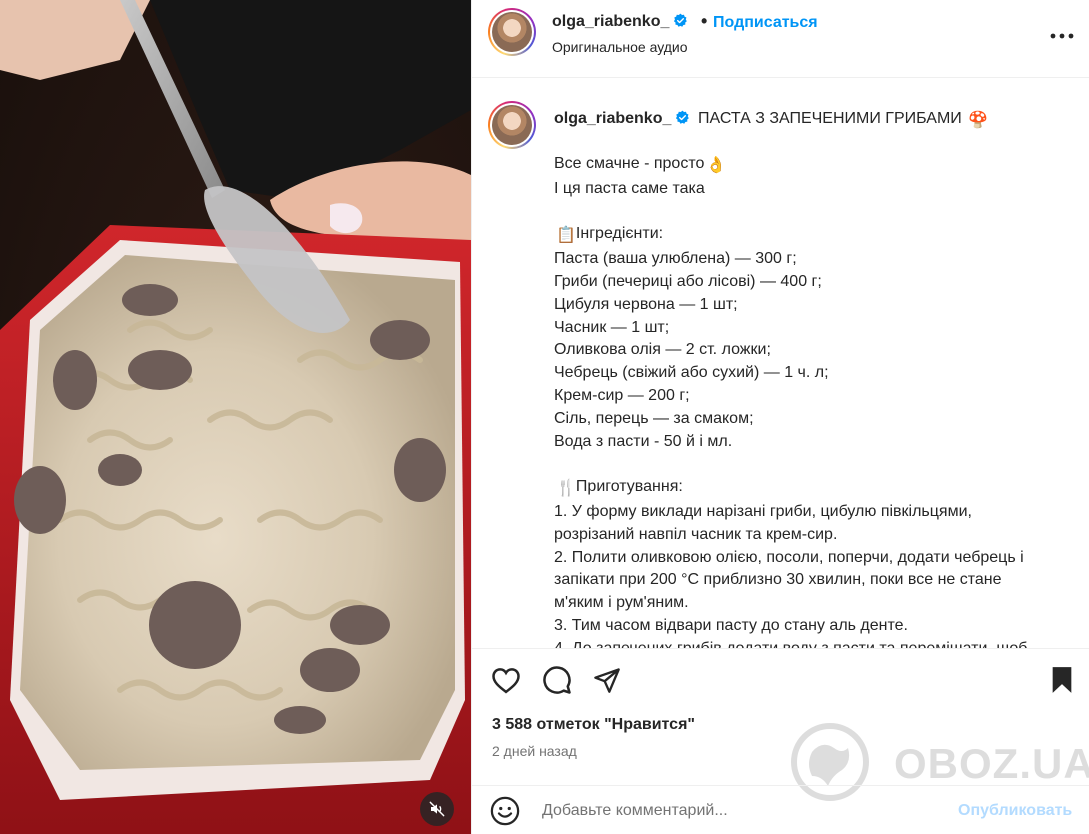  I want to click on mute-button, so click(437, 809).